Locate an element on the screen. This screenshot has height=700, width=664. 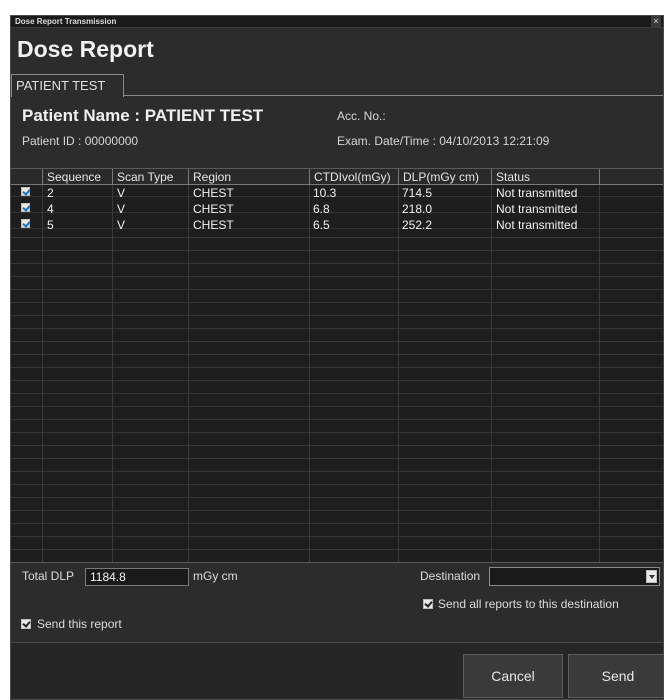
cell-sequence: 2 is located at coordinates (50, 193).